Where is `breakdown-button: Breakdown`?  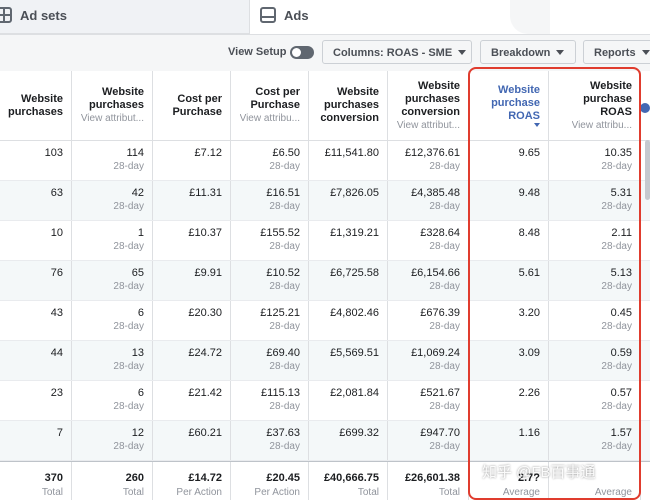
breakdown-button: Breakdown is located at coordinates (528, 52).